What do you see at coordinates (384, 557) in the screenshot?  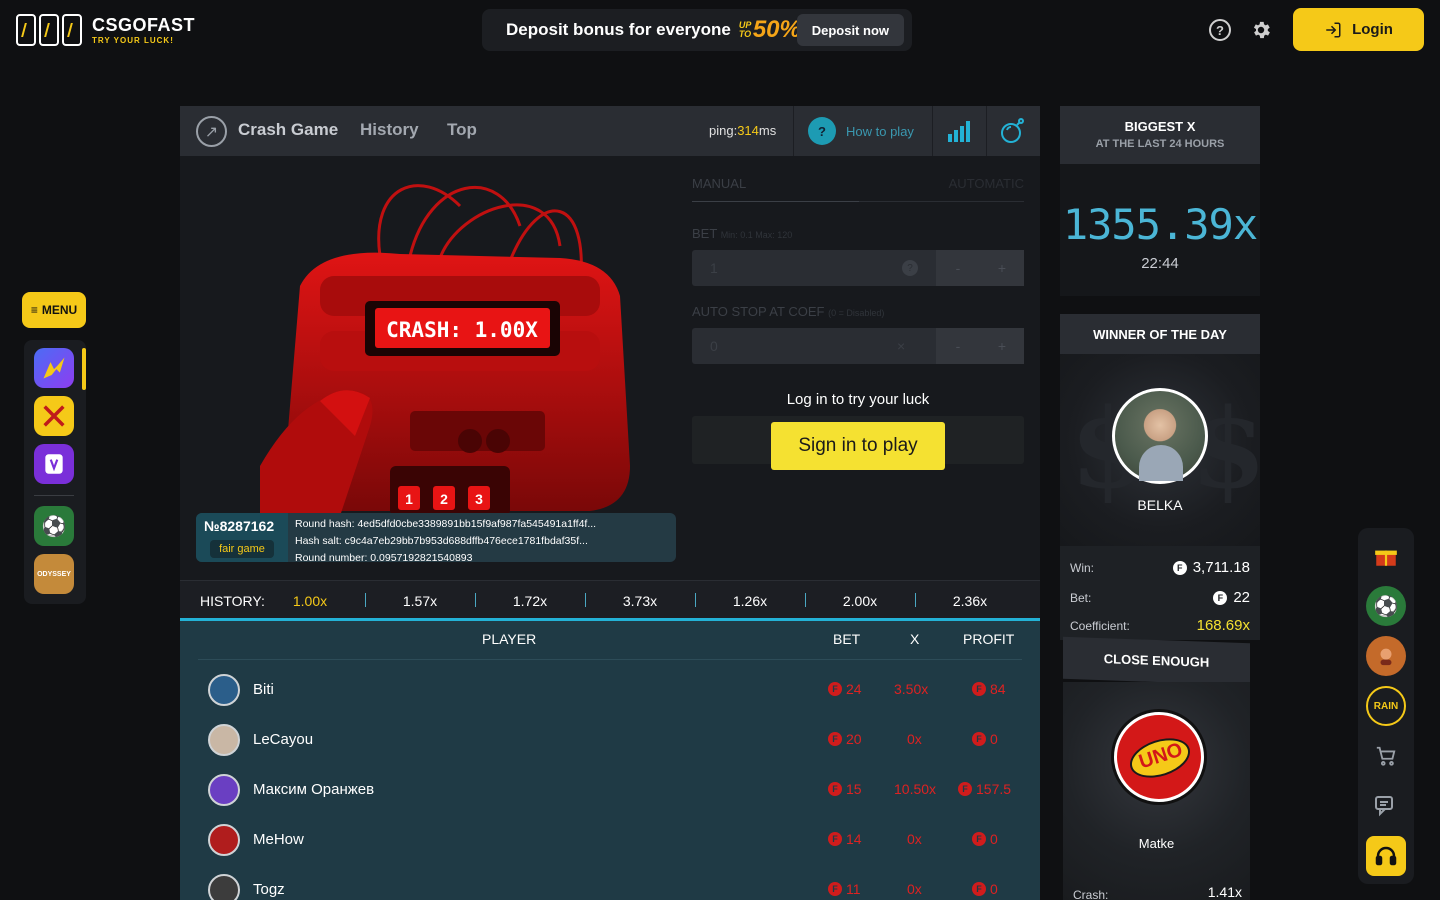 I see `round-seed-number: Round number: 0.09571928215408​93` at bounding box center [384, 557].